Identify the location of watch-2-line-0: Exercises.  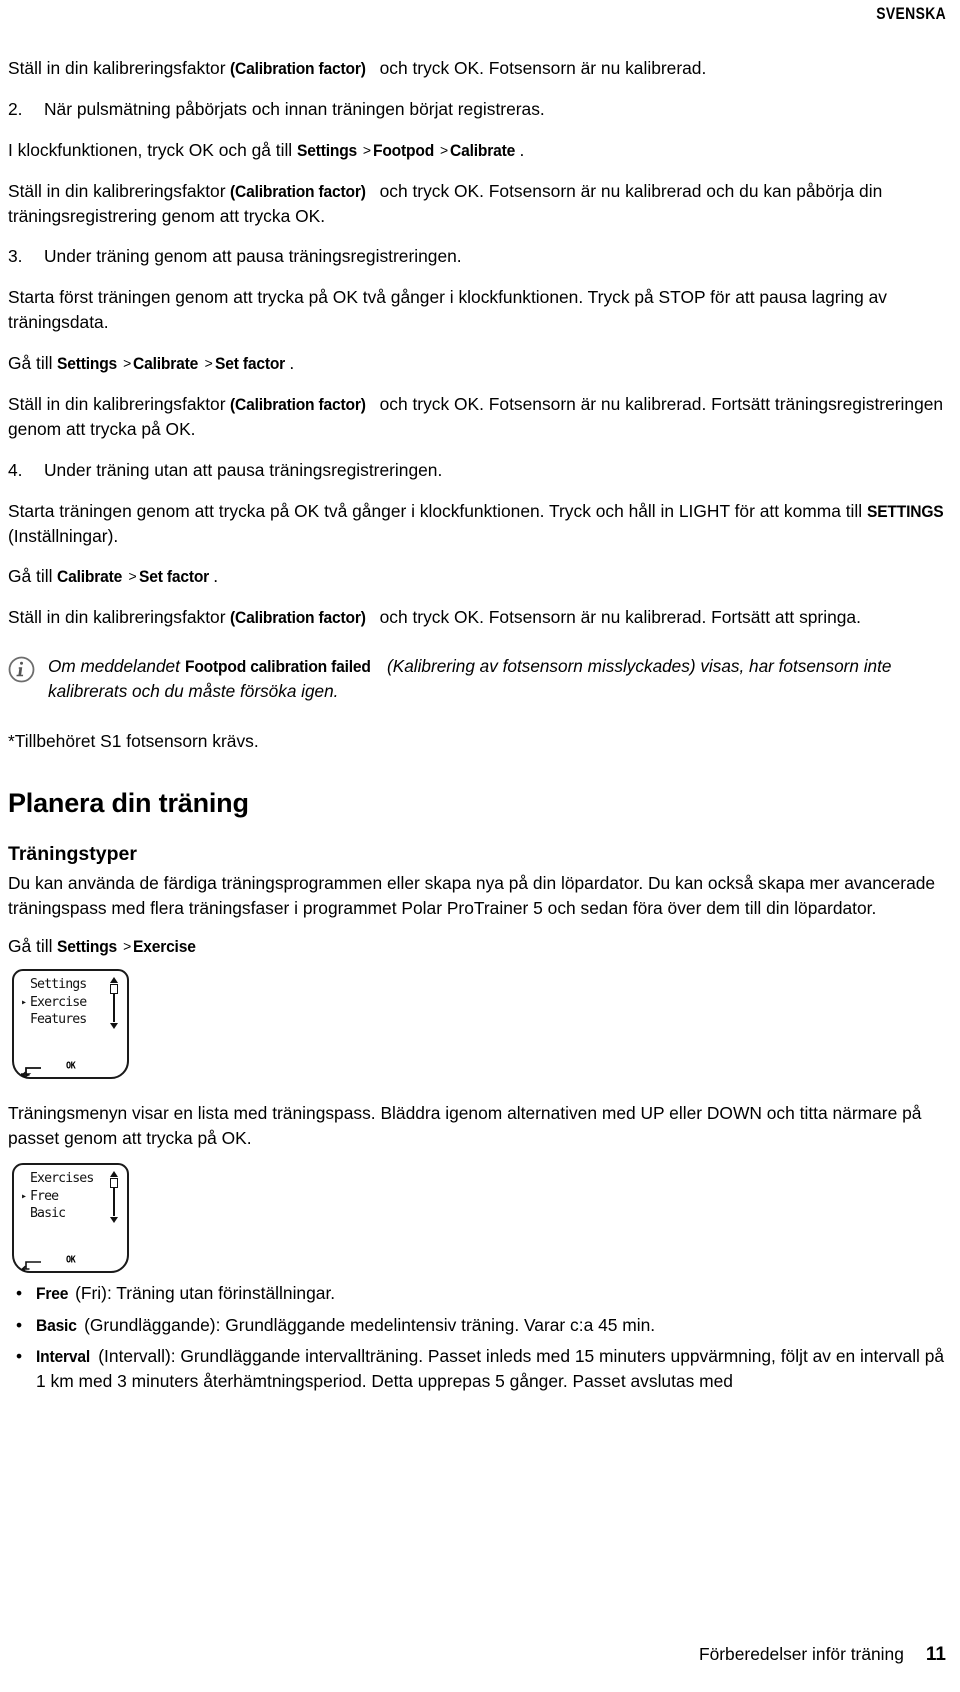
(70, 1179).